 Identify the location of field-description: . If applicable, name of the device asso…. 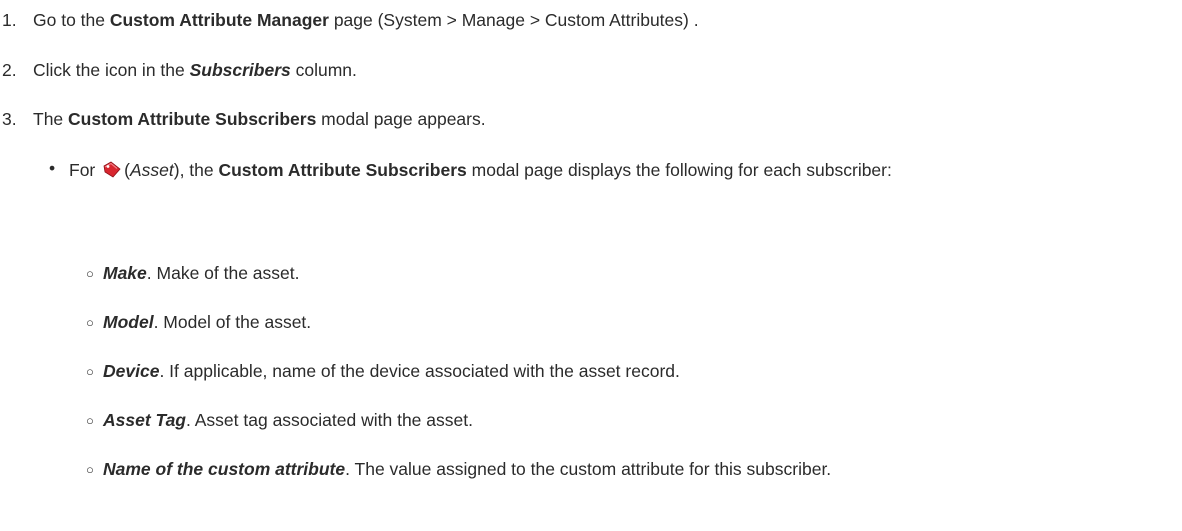
(419, 371).